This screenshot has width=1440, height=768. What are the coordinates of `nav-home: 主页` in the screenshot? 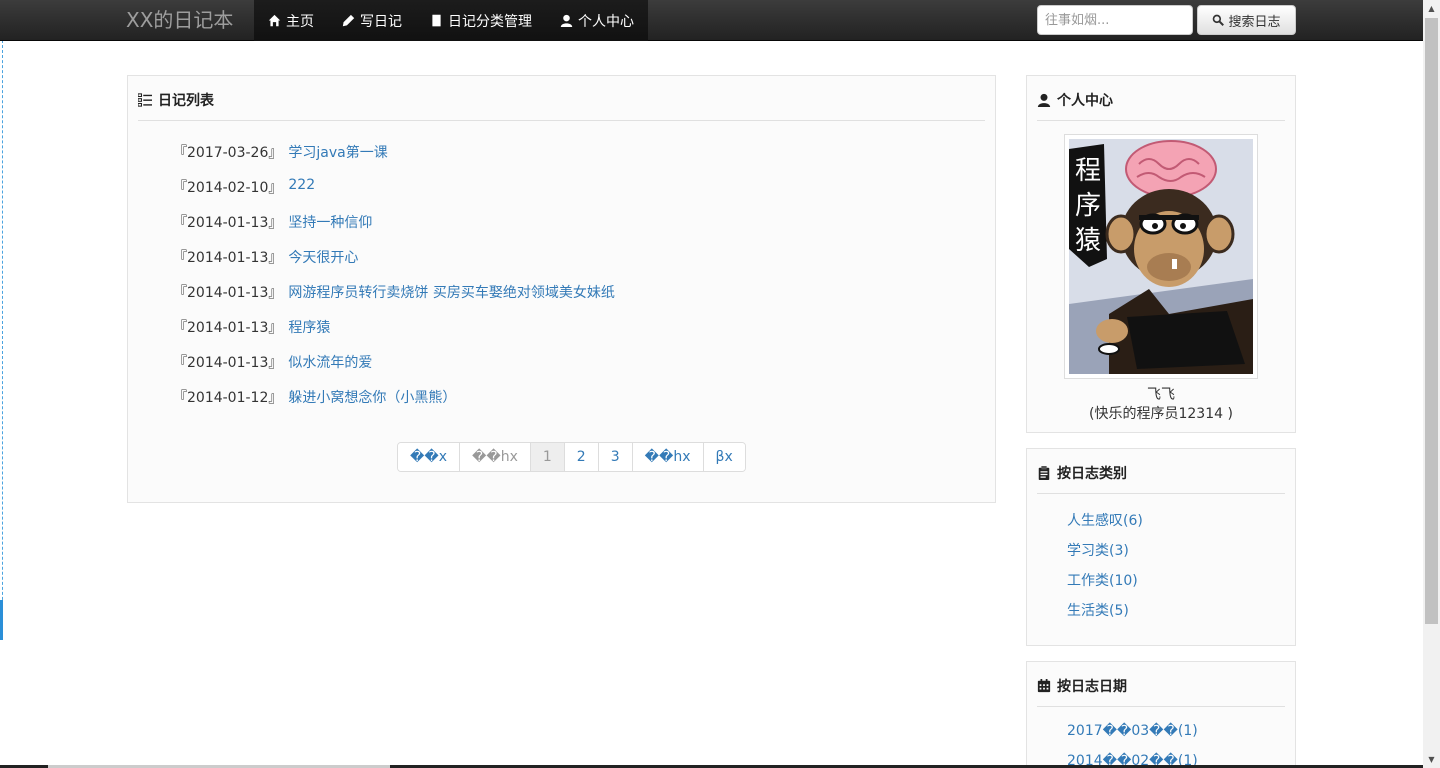 It's located at (291, 20).